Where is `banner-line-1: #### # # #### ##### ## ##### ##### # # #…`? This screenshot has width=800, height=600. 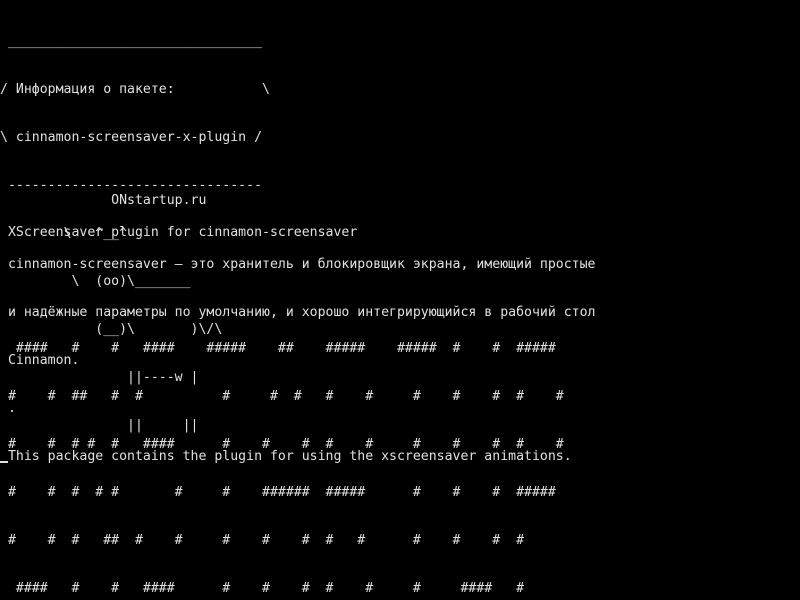
banner-line-1: #### # # #### ##### ## ##### ##### # # #… is located at coordinates (278, 348).